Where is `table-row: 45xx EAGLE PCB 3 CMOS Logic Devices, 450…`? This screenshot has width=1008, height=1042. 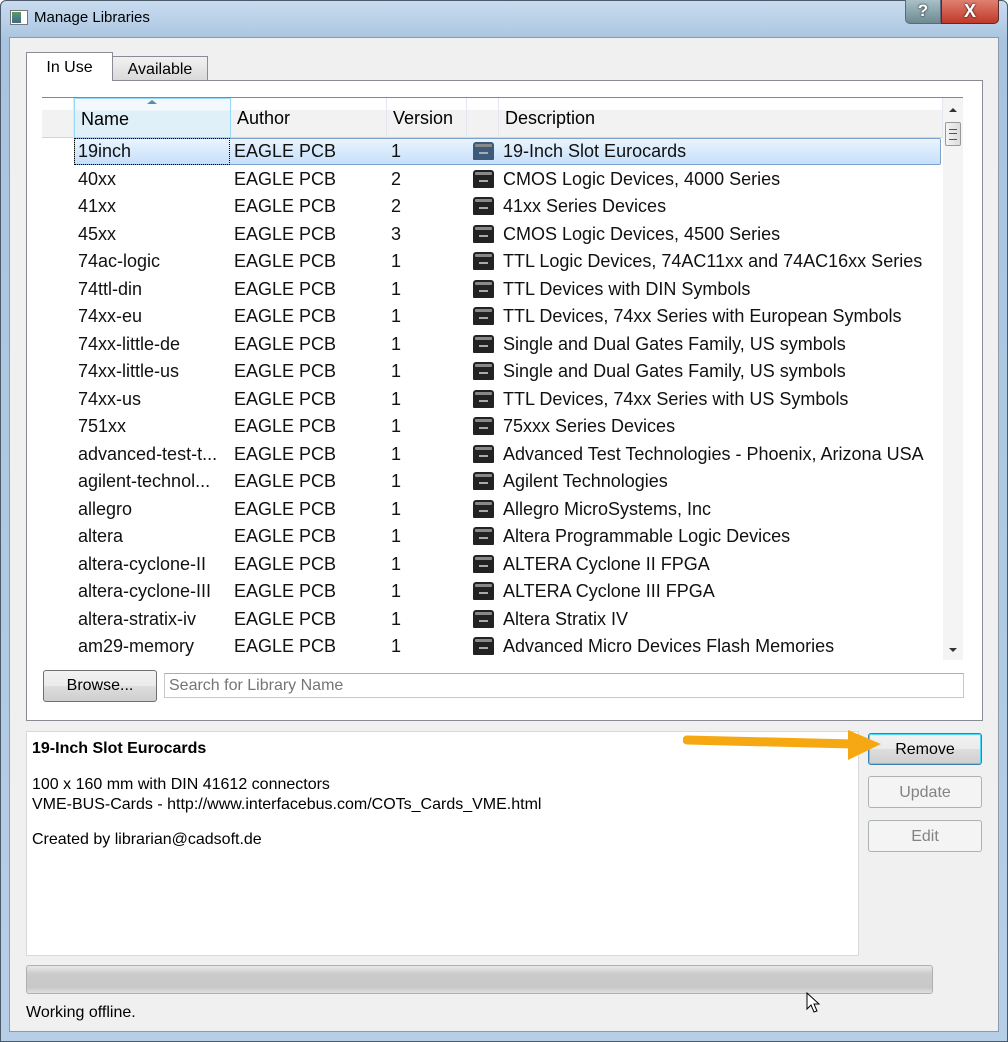
table-row: 45xx EAGLE PCB 3 CMOS Logic Devices, 450… is located at coordinates (492, 235).